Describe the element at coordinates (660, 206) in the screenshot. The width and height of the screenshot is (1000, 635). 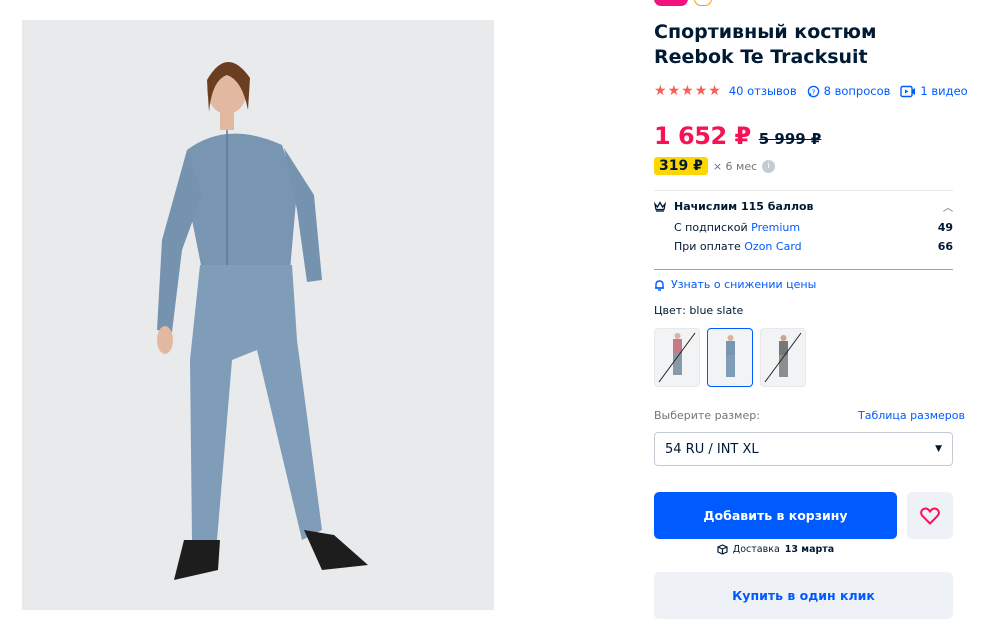
I see `crown-icon` at that location.